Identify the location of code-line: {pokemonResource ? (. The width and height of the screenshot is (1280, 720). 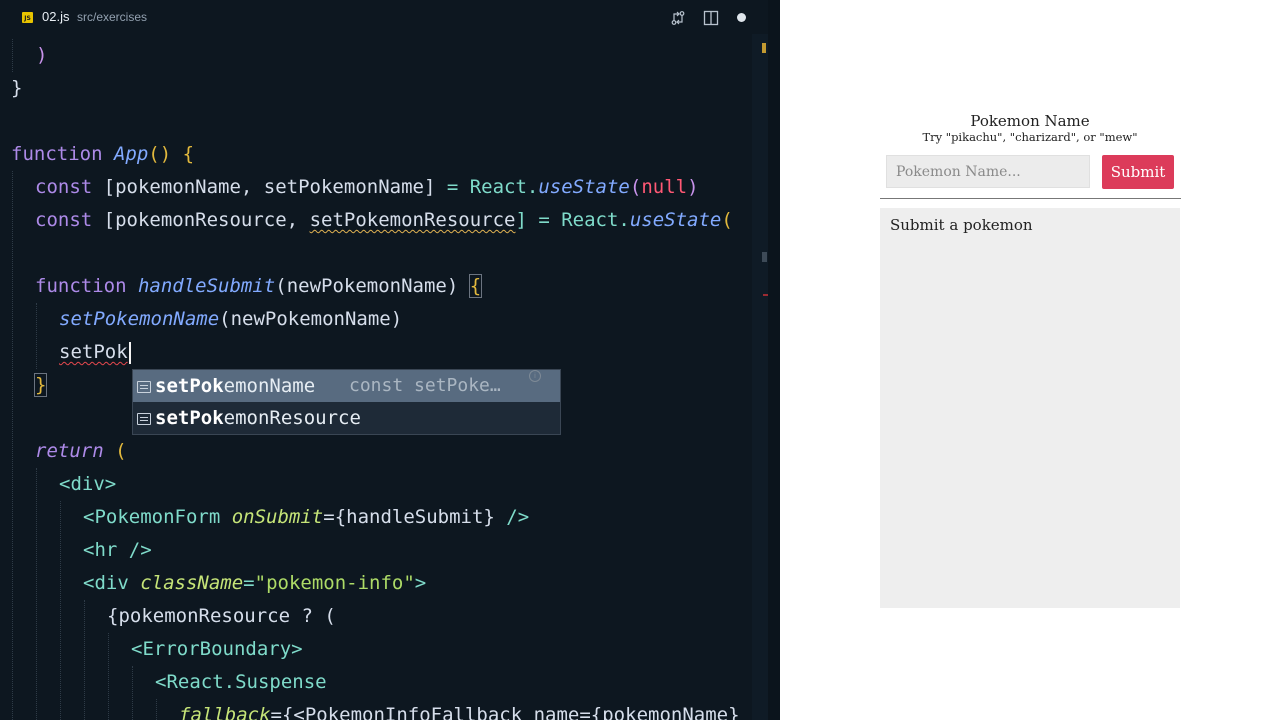
(221, 616).